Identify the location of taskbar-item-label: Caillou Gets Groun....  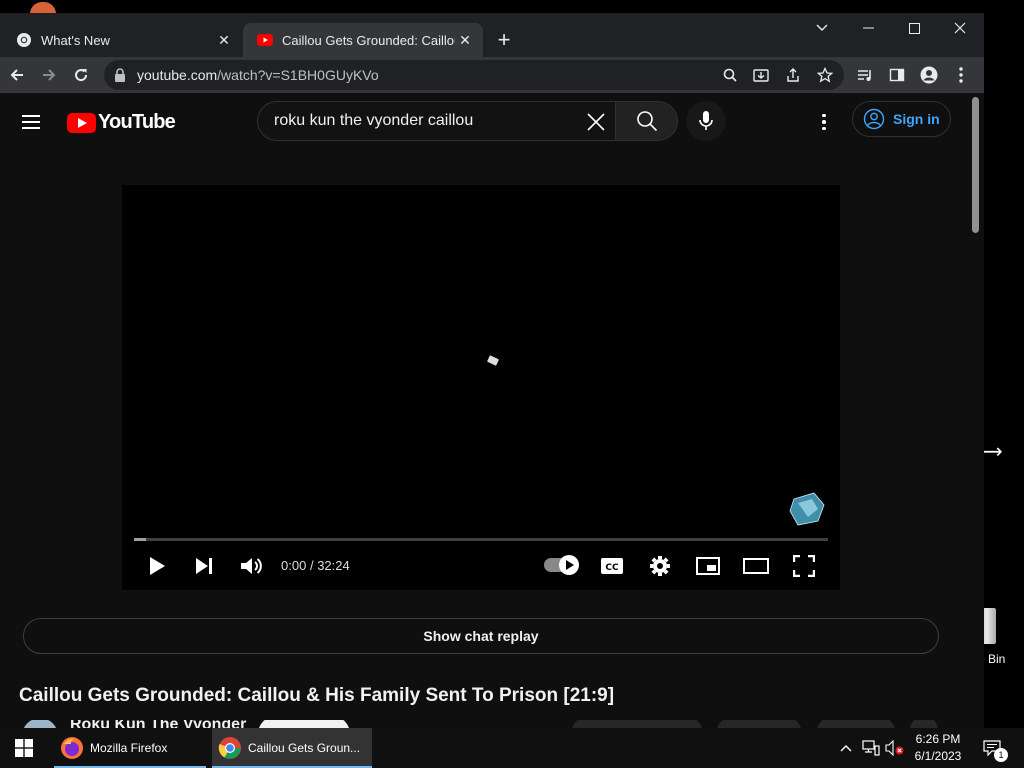
(304, 748).